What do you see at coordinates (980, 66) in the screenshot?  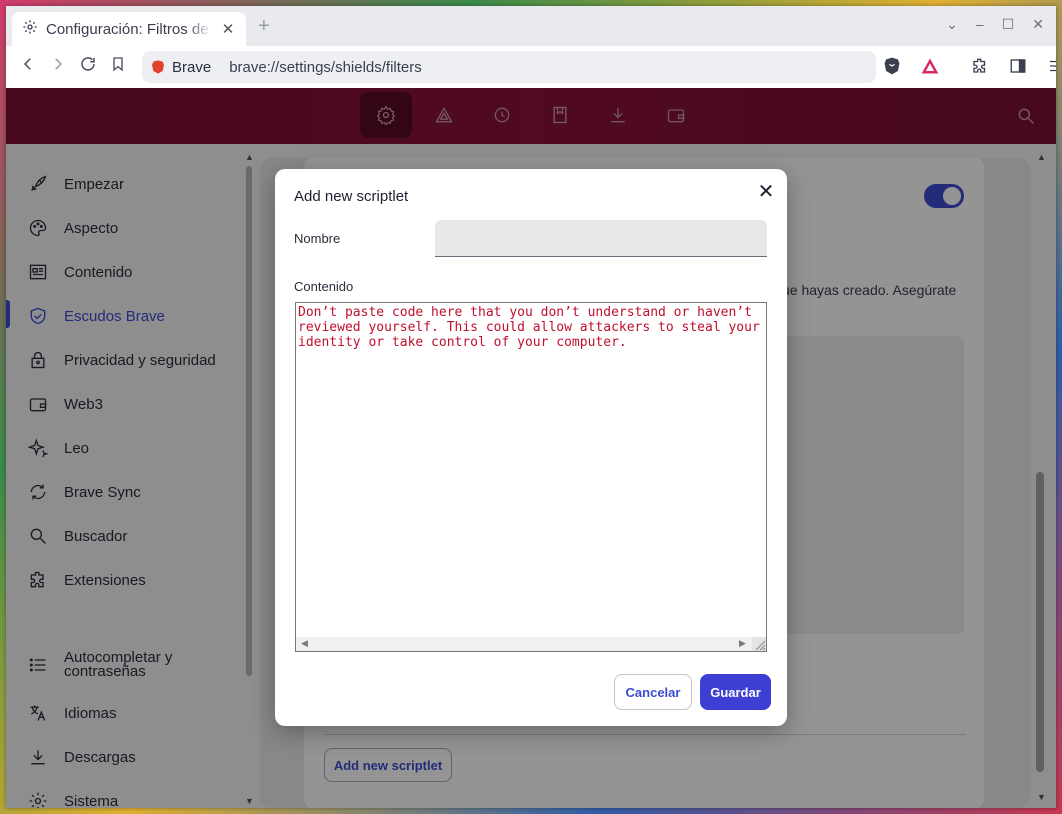 I see `extensions-icon` at bounding box center [980, 66].